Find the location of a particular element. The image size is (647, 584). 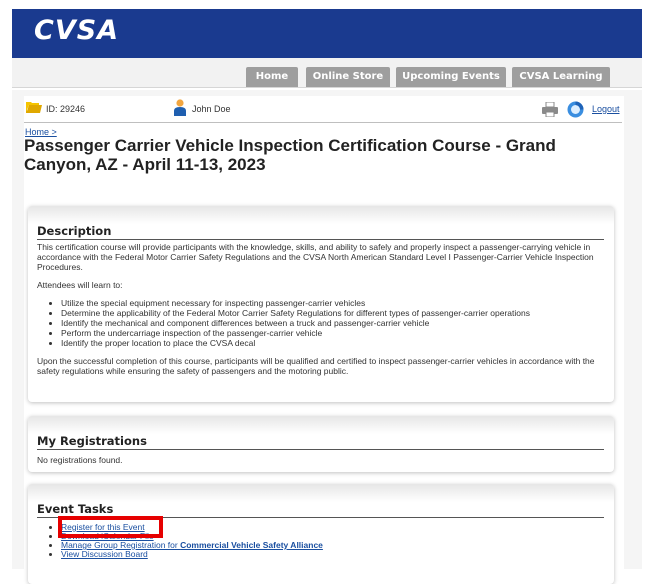

user-bar: ID: 29246 John Doe Logout is located at coordinates (323, 109).